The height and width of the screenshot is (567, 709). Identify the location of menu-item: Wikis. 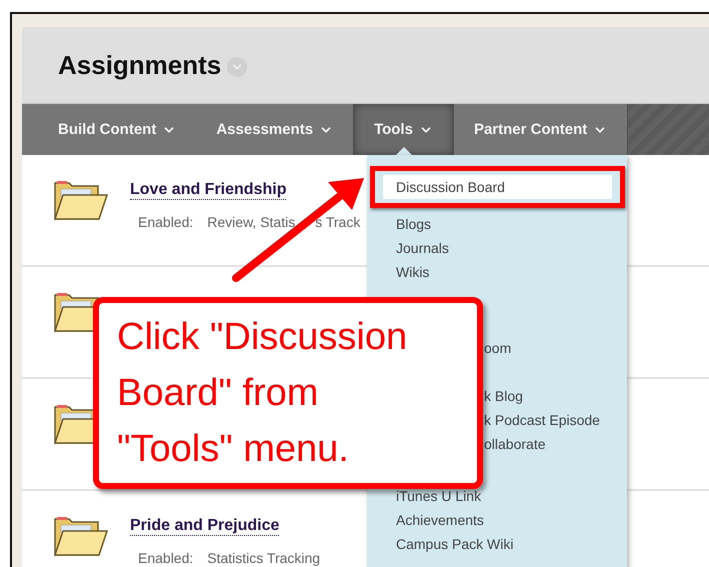
(497, 272).